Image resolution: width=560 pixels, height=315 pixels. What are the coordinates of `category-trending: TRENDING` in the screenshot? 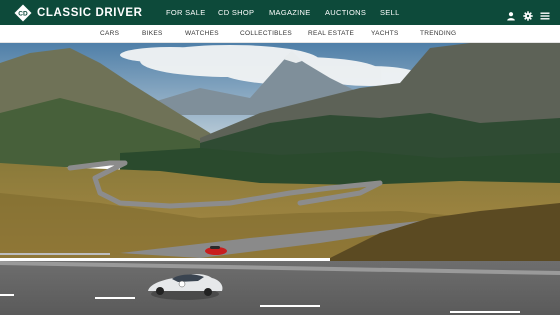 It's located at (438, 33).